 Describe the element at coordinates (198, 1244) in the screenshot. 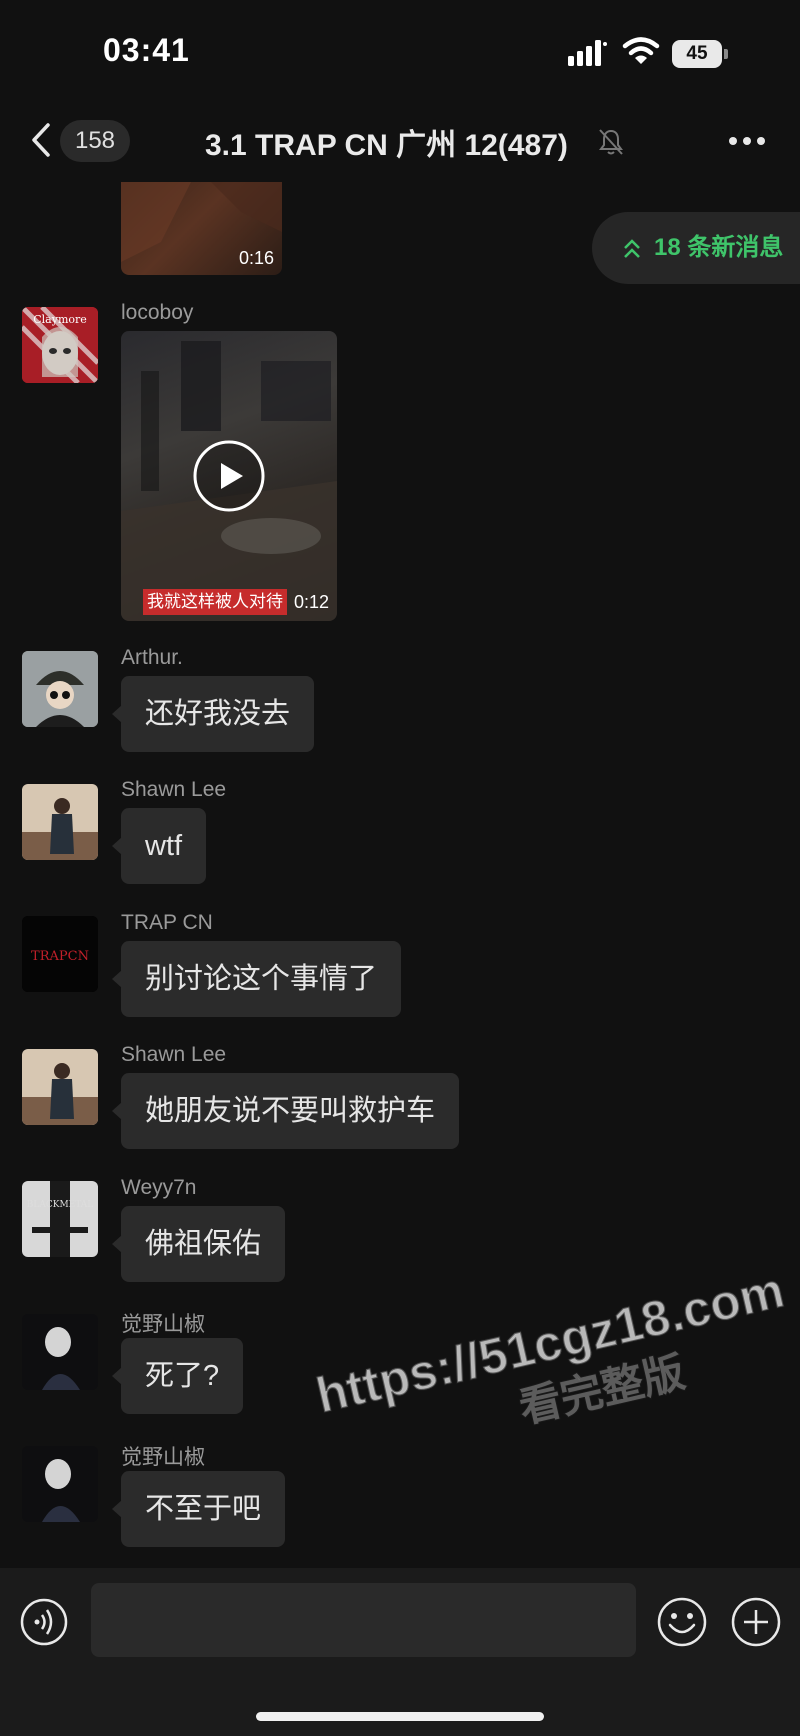

I see `message-bubble: 佛祖保佑` at that location.